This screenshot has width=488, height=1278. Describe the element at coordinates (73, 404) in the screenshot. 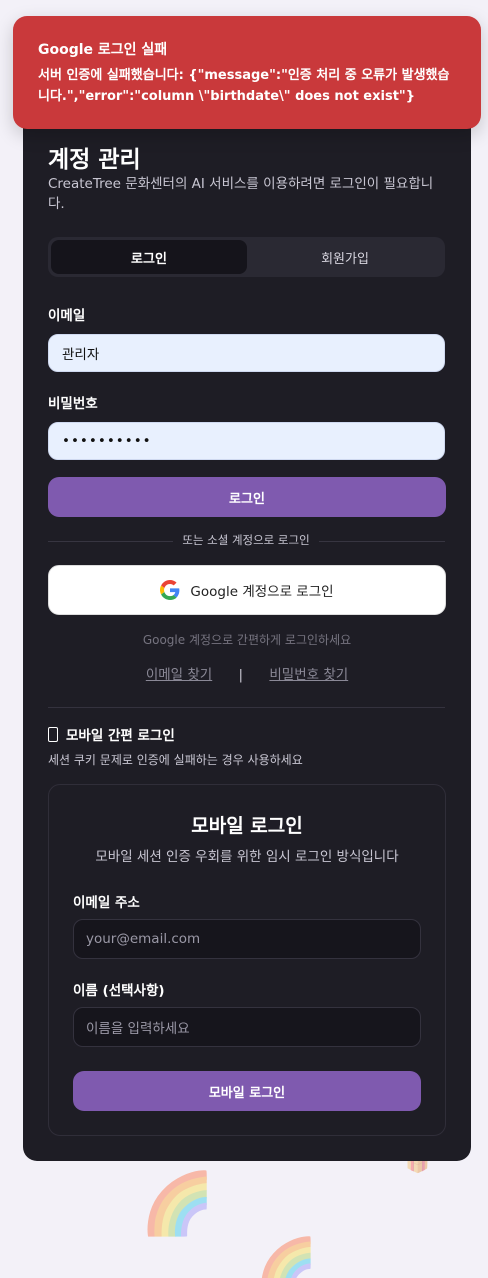

I see `password-label: 비밀번호` at that location.